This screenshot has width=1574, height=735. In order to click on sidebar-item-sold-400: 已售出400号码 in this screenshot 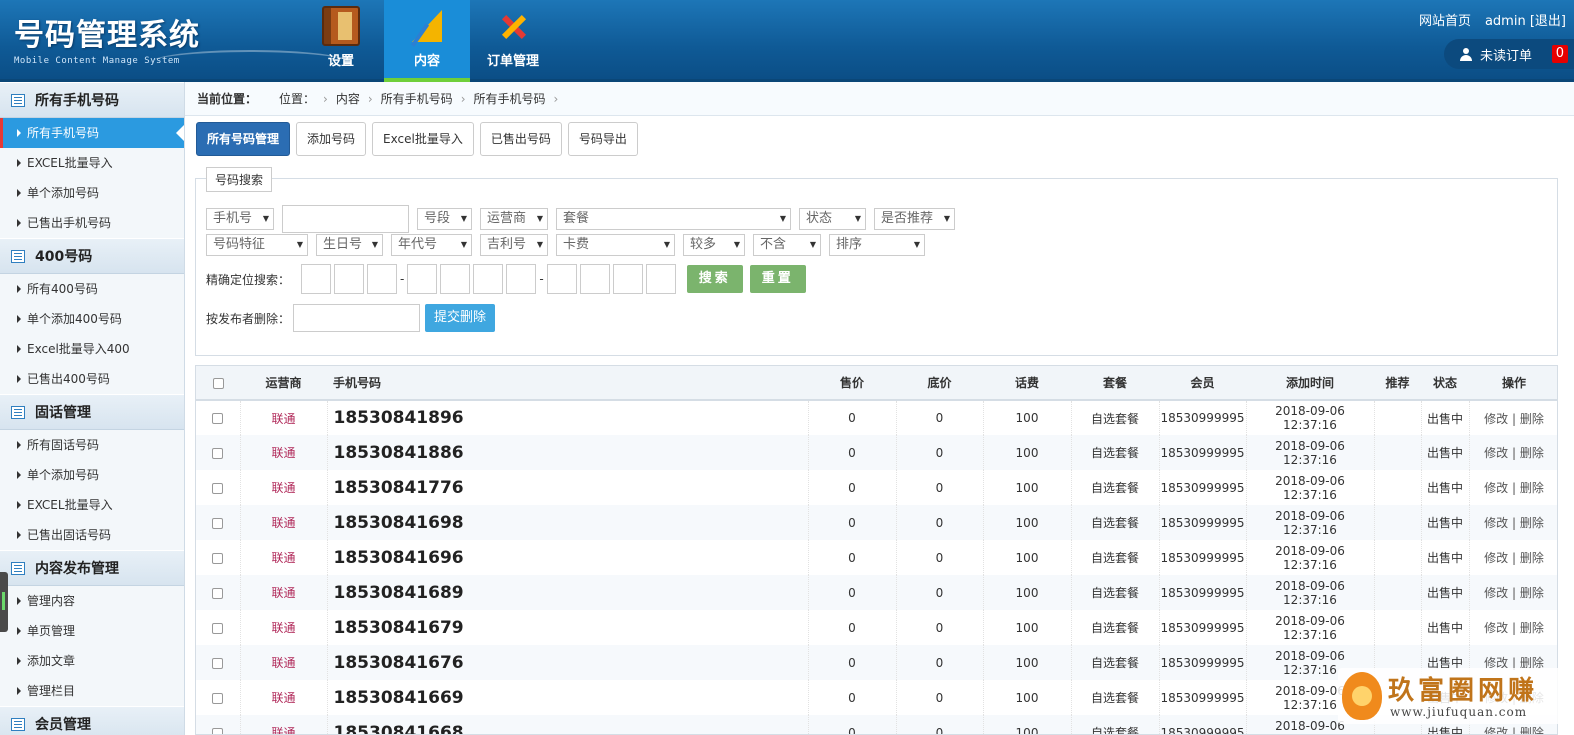, I will do `click(92, 379)`.